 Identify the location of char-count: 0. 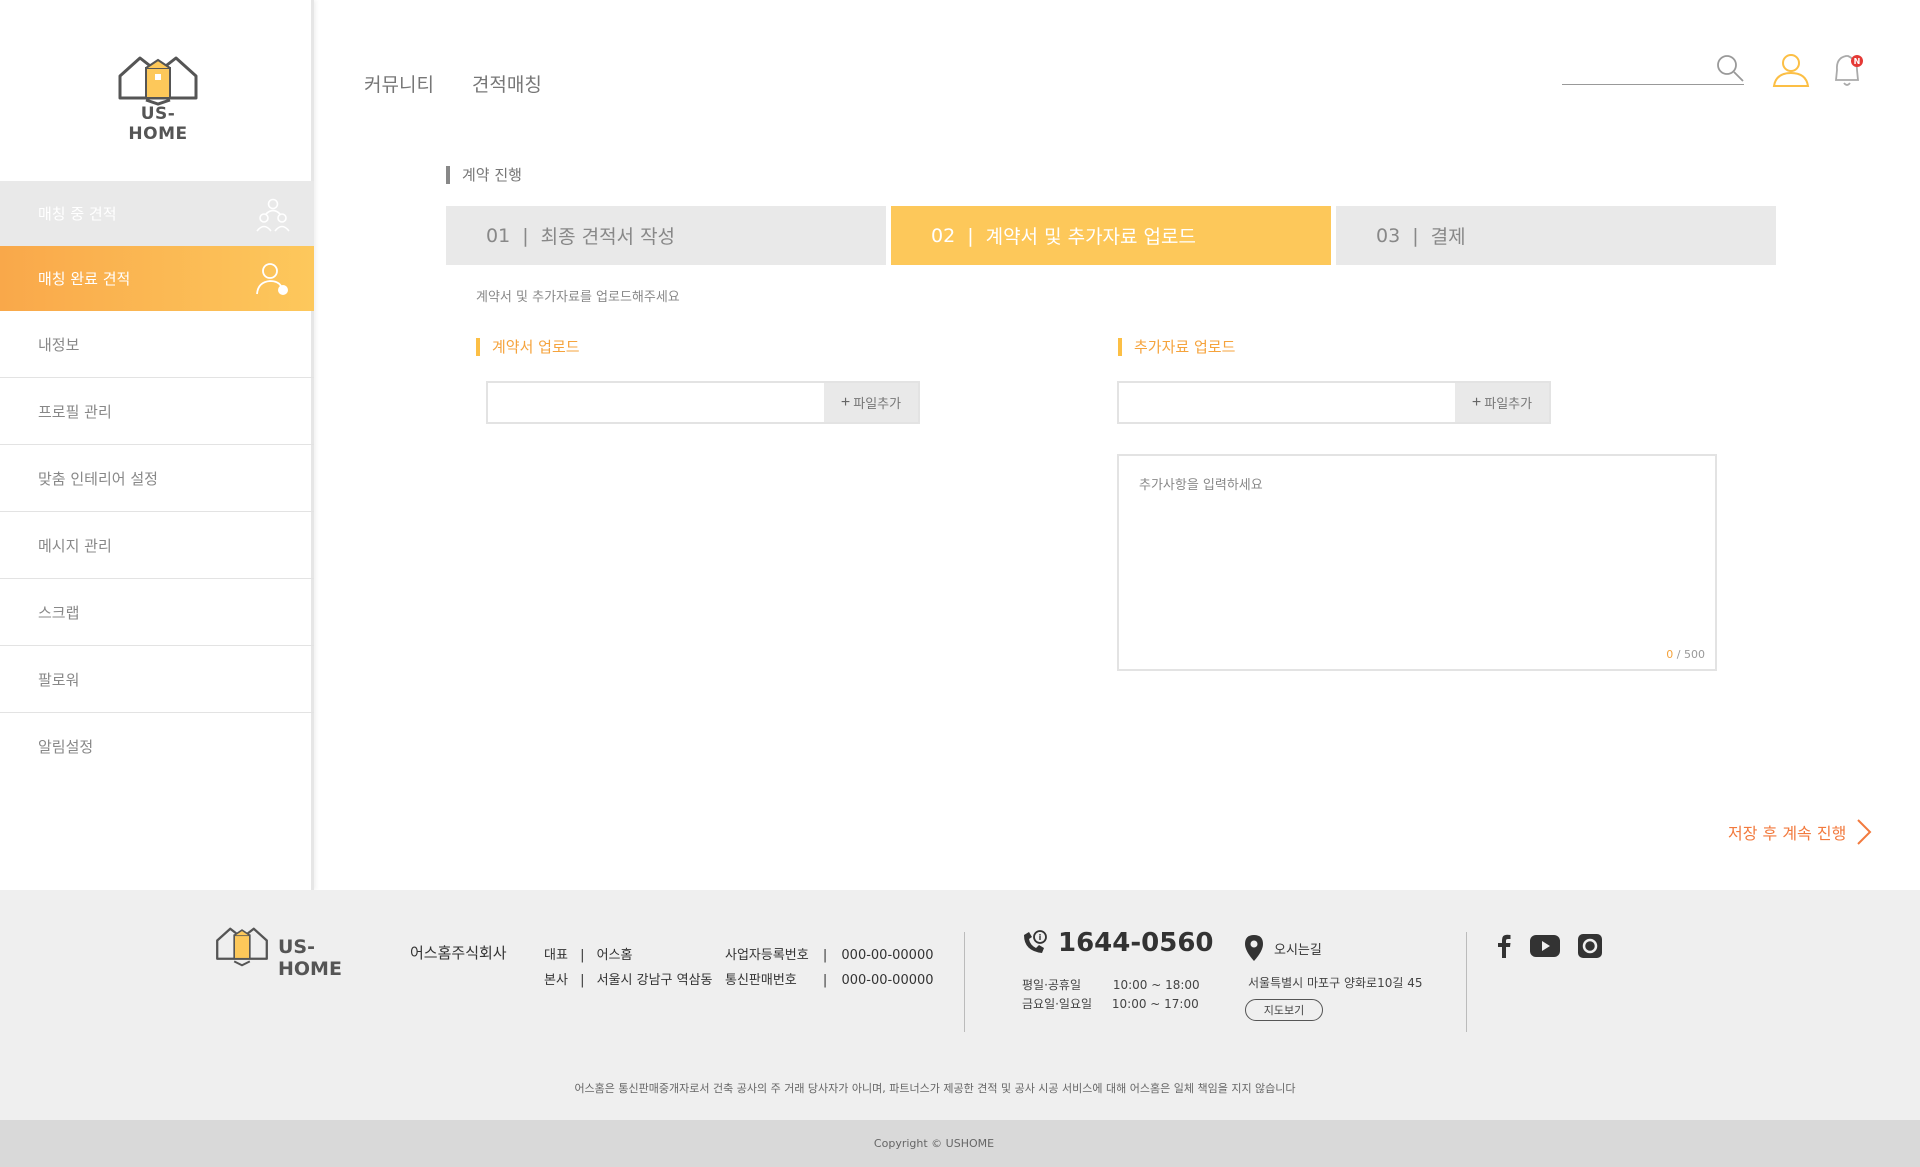
(1670, 654).